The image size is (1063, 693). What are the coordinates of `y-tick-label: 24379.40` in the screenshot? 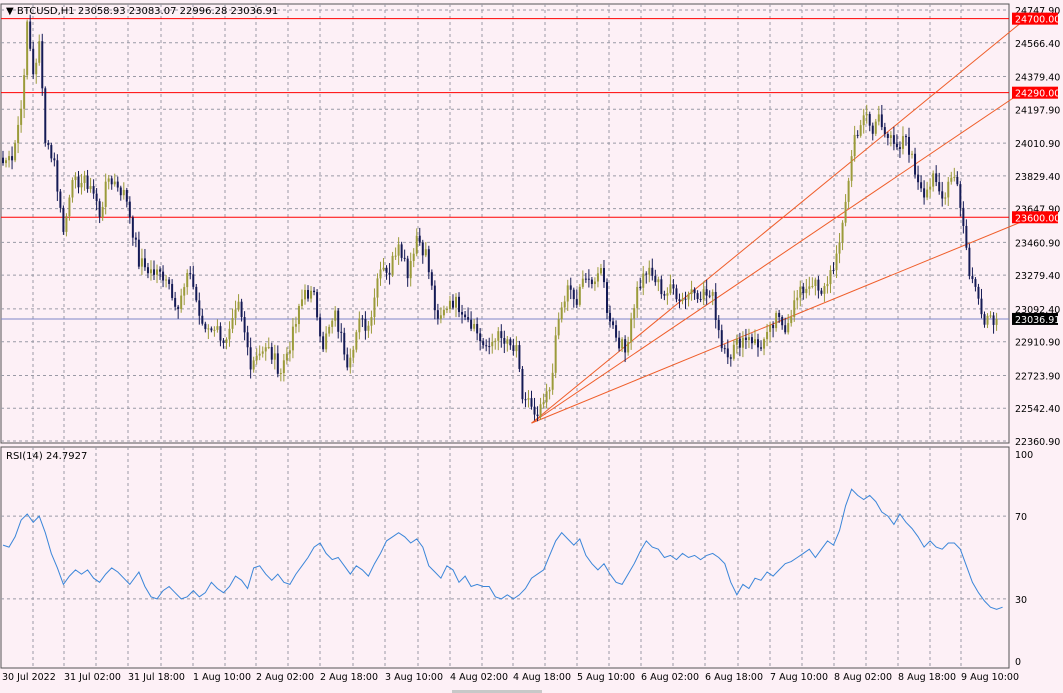 It's located at (1037, 78).